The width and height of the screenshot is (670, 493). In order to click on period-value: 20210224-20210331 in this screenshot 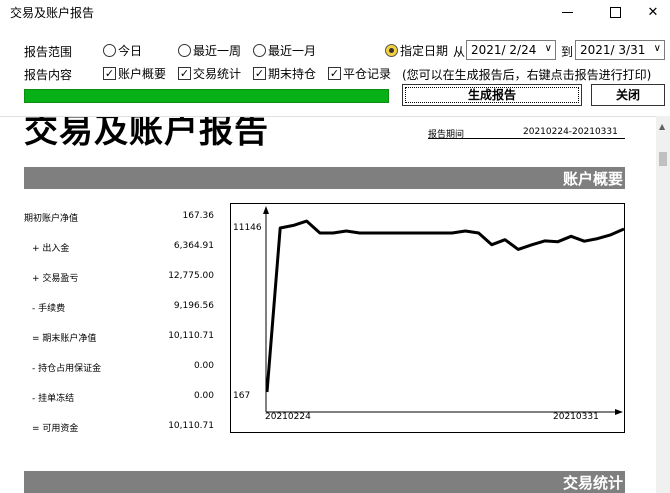, I will do `click(570, 132)`.